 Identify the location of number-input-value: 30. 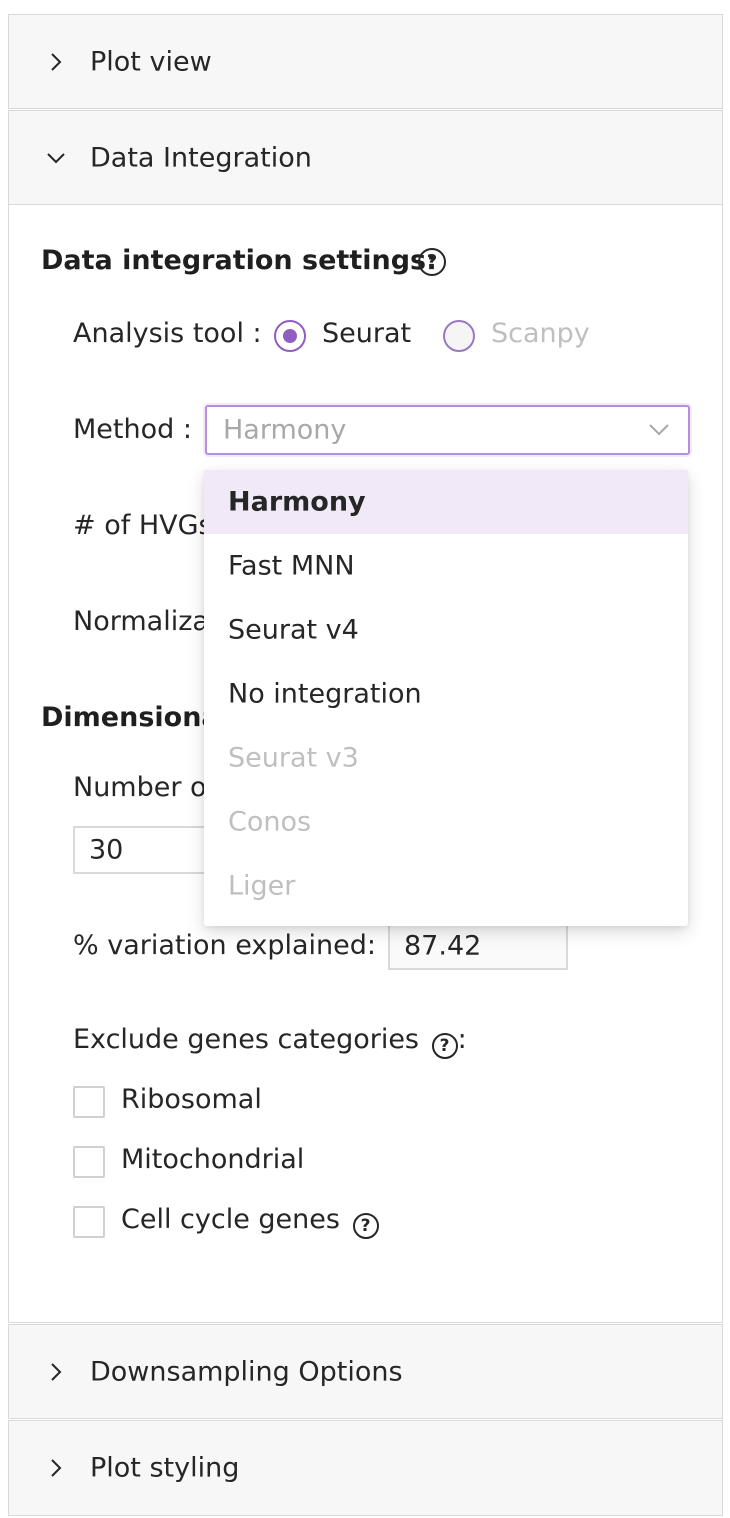
(106, 850).